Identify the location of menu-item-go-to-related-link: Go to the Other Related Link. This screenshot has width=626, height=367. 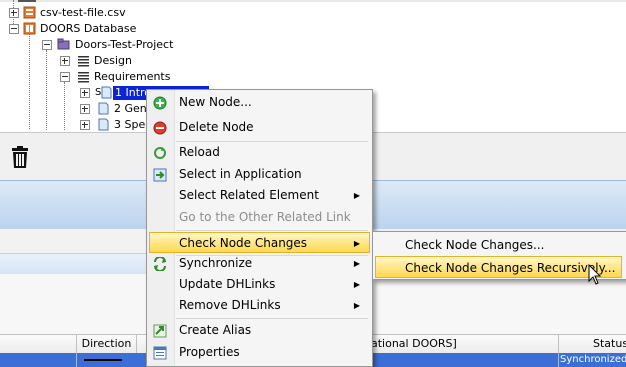
(259, 217).